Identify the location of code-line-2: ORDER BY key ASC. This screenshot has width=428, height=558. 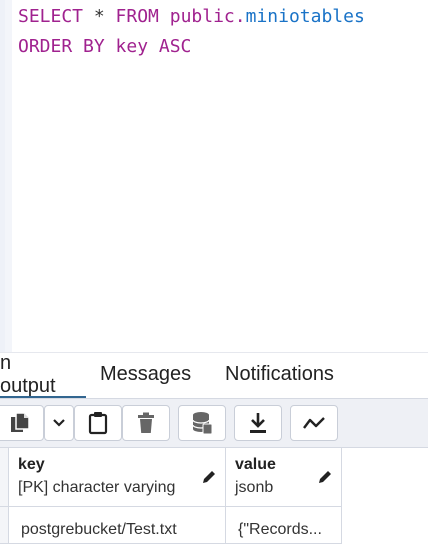
(104, 47).